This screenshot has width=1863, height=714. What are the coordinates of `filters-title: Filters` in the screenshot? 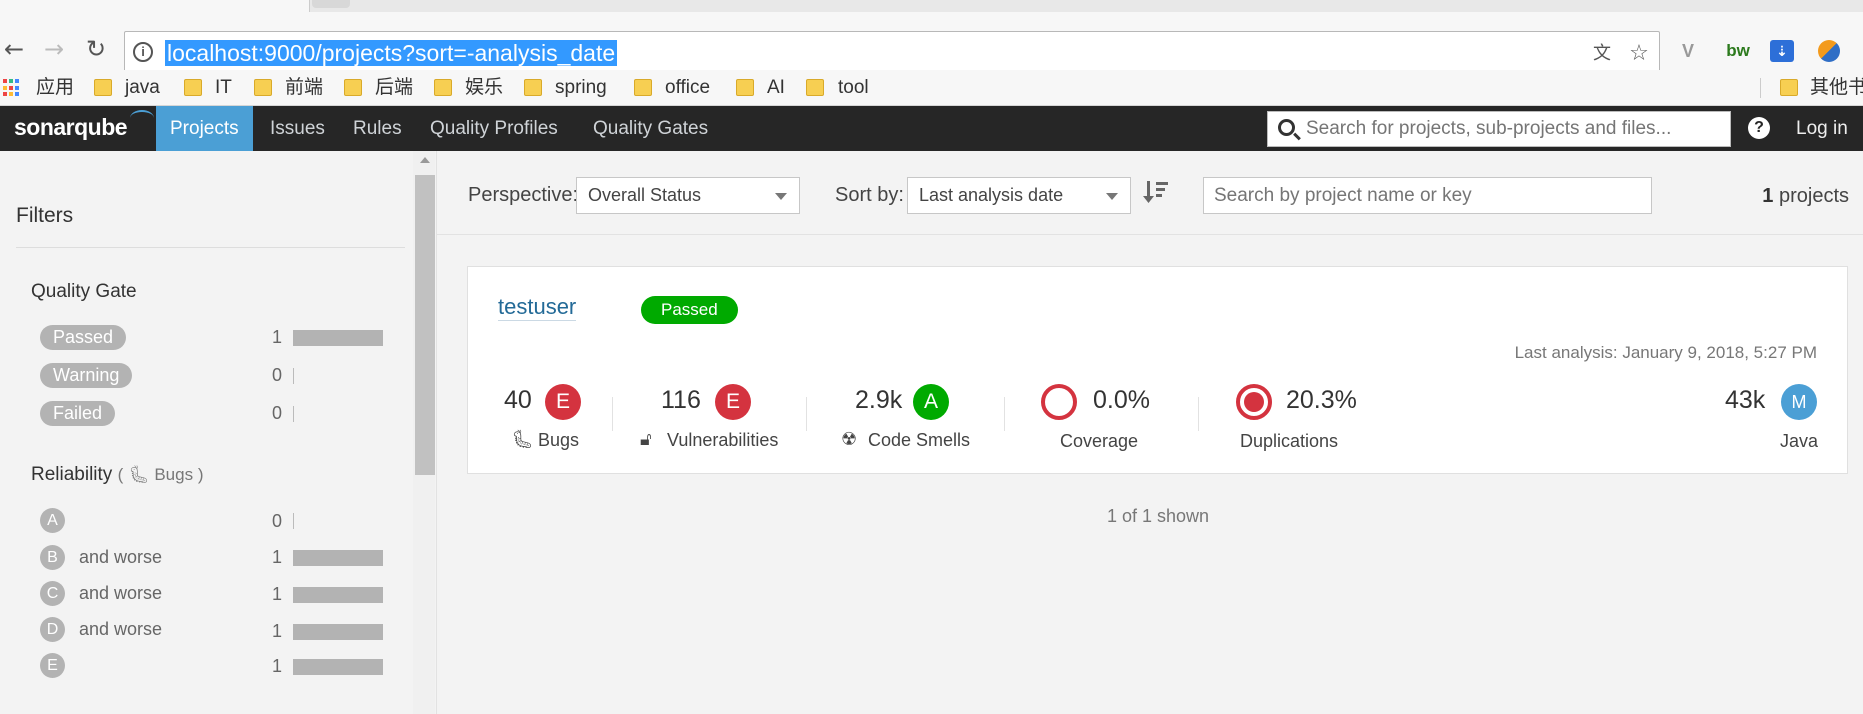 It's located at (45, 215).